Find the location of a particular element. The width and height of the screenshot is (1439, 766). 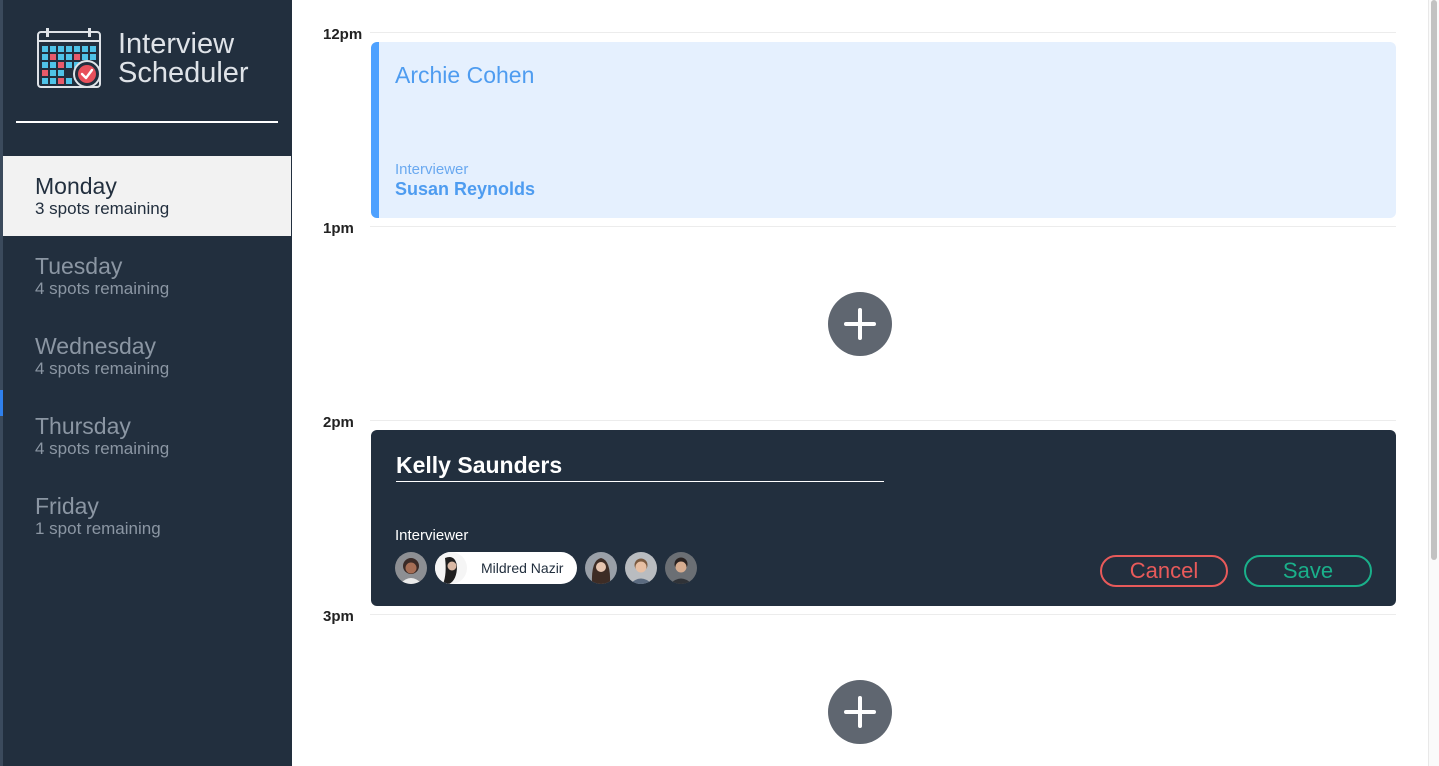

interviewer-selected: Mildred Nazir is located at coordinates (506, 568).